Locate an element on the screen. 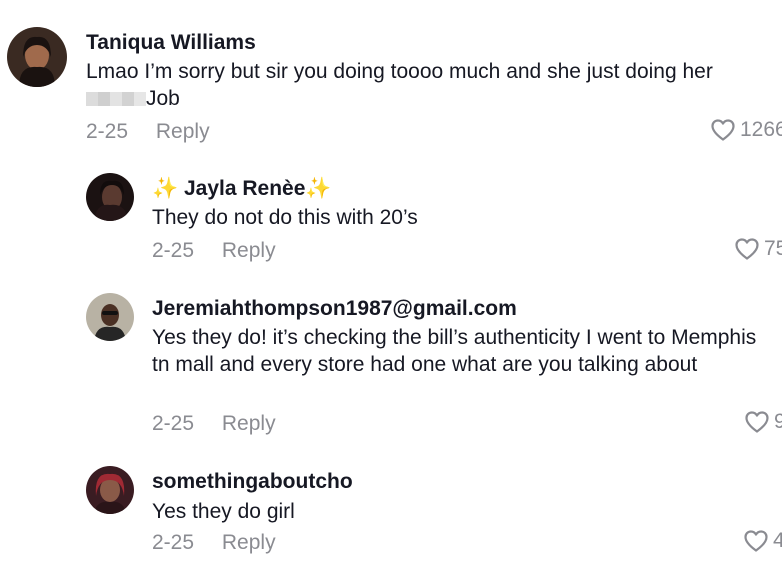 This screenshot has height=577, width=782. redacted-blur is located at coordinates (116, 99).